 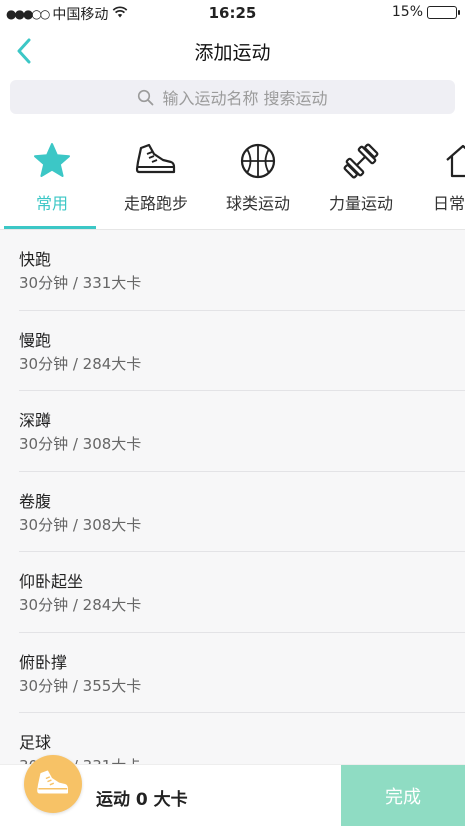 What do you see at coordinates (245, 98) in the screenshot?
I see `search-placeholder: 输入运动名称 搜索运动` at bounding box center [245, 98].